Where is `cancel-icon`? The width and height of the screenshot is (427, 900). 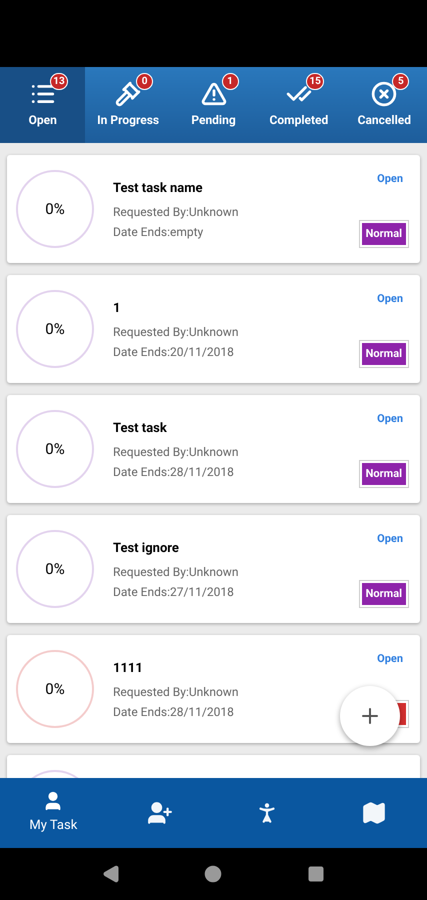 cancel-icon is located at coordinates (384, 94).